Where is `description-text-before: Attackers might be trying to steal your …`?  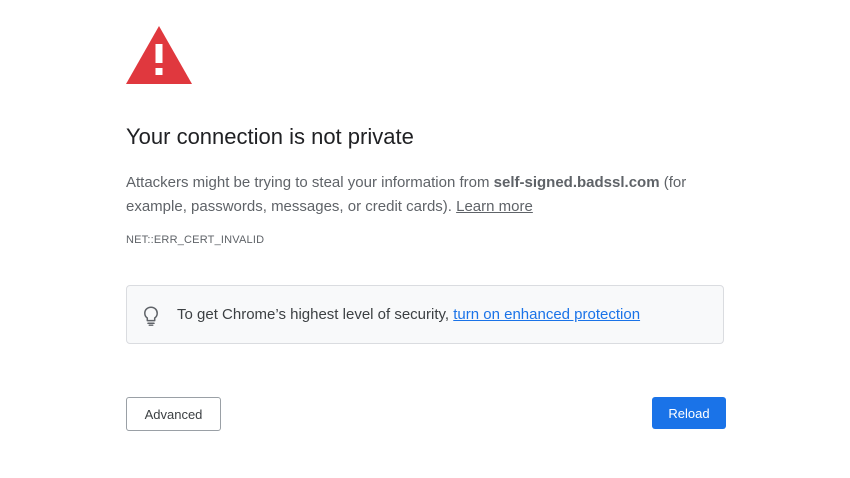
description-text-before: Attackers might be trying to steal your … is located at coordinates (310, 182).